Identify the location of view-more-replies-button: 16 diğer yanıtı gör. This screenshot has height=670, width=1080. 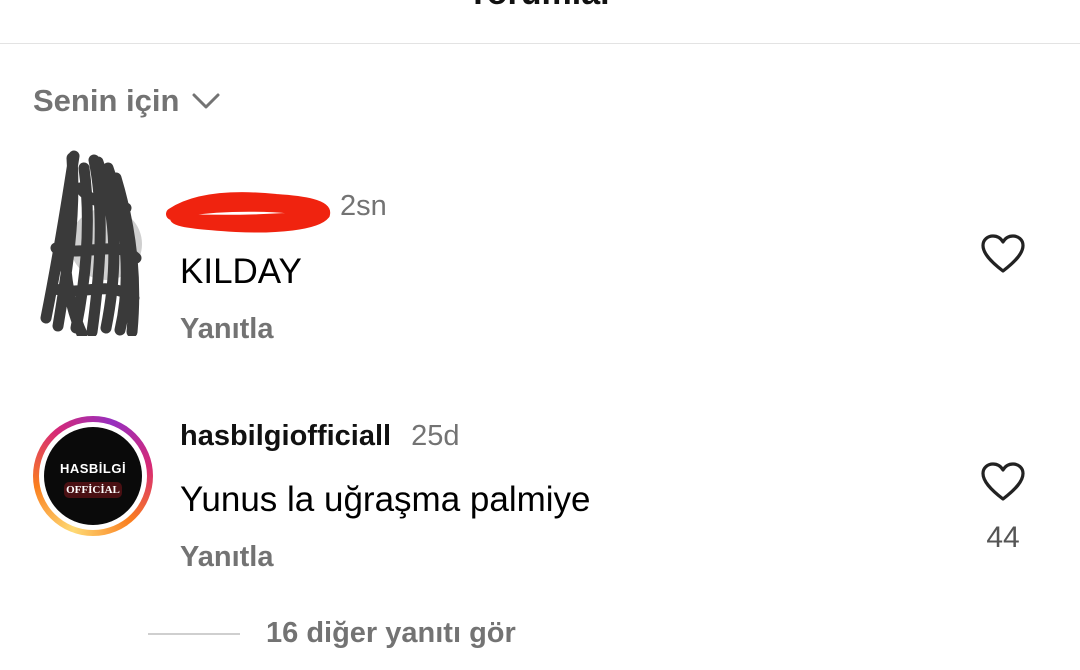
(332, 633).